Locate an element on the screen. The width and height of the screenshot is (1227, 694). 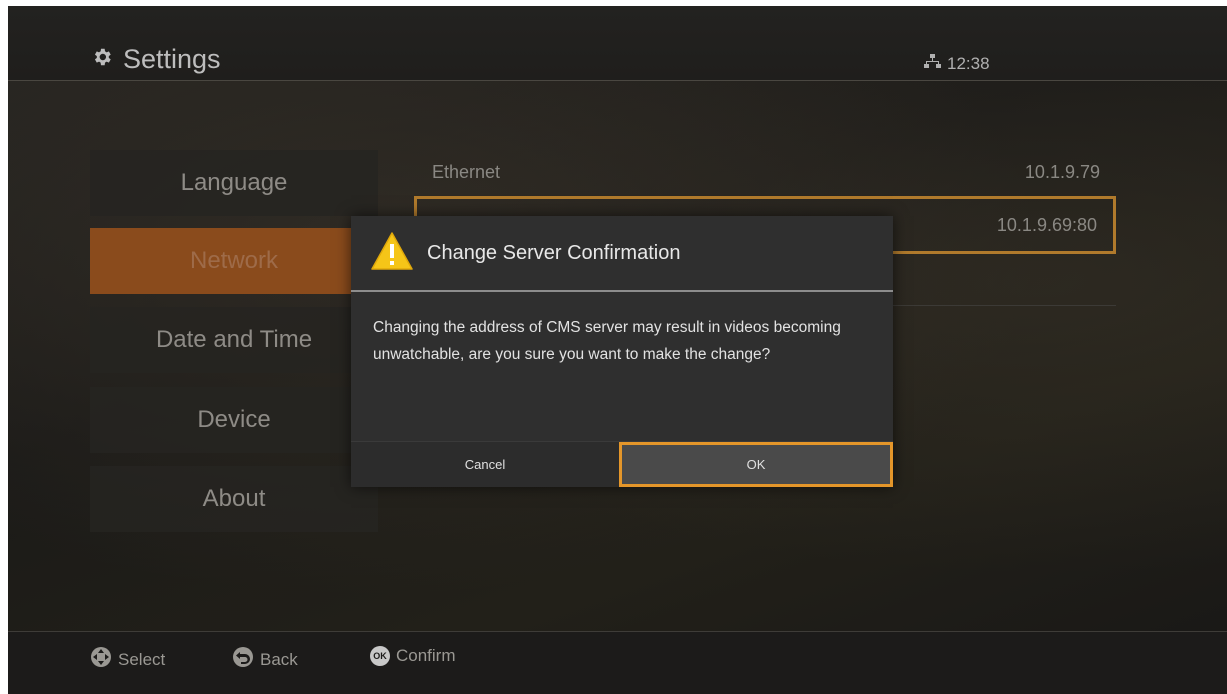
page-title: Settings is located at coordinates (156, 59).